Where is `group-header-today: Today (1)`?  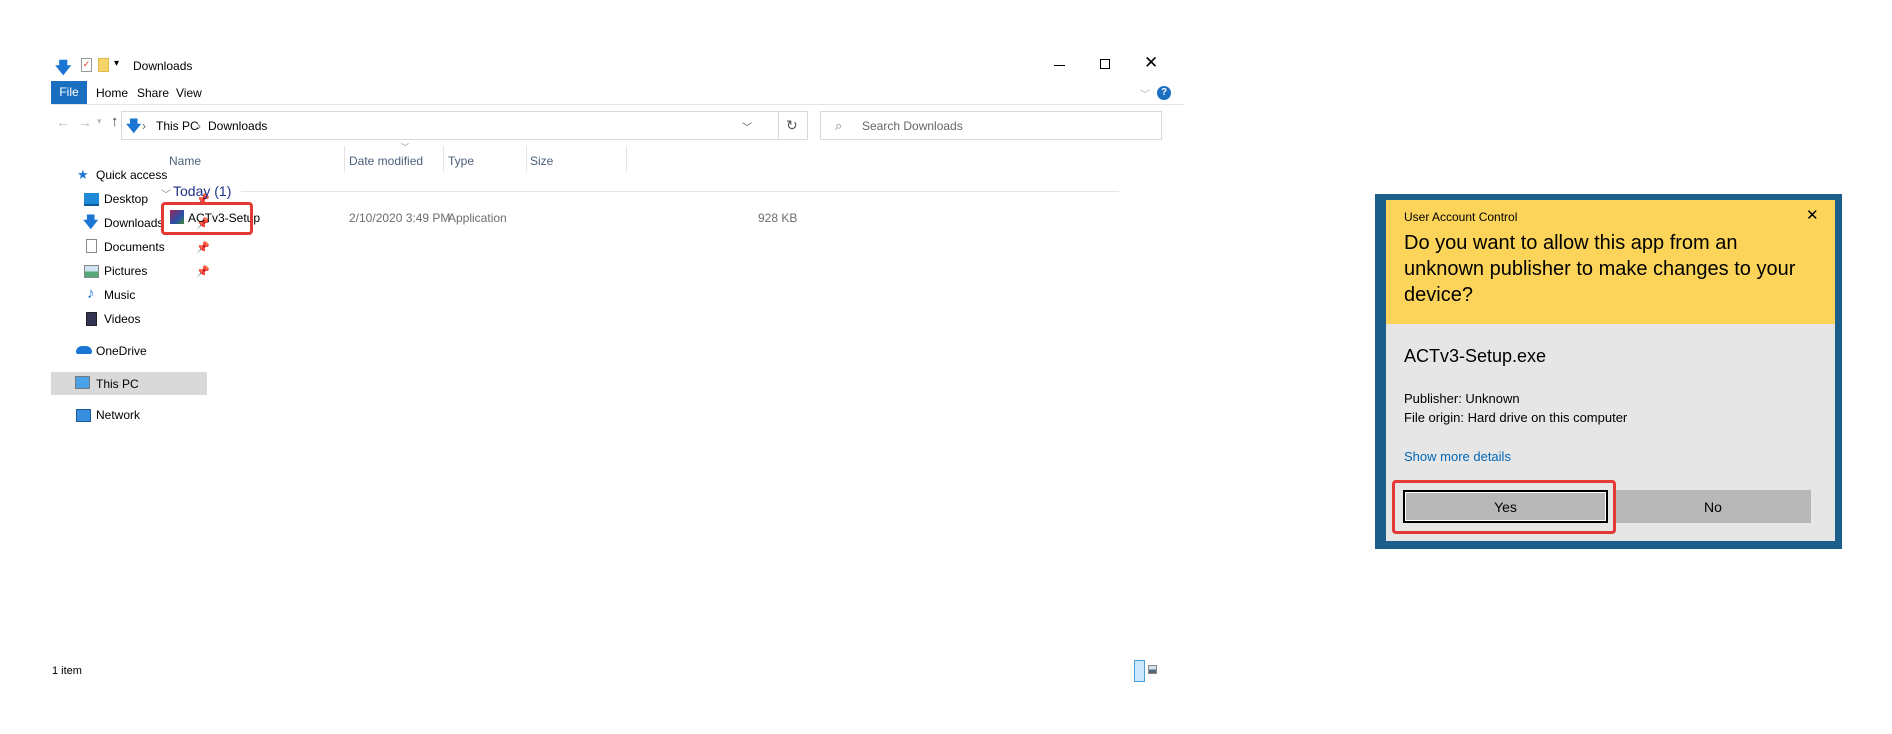 group-header-today: Today (1) is located at coordinates (202, 191).